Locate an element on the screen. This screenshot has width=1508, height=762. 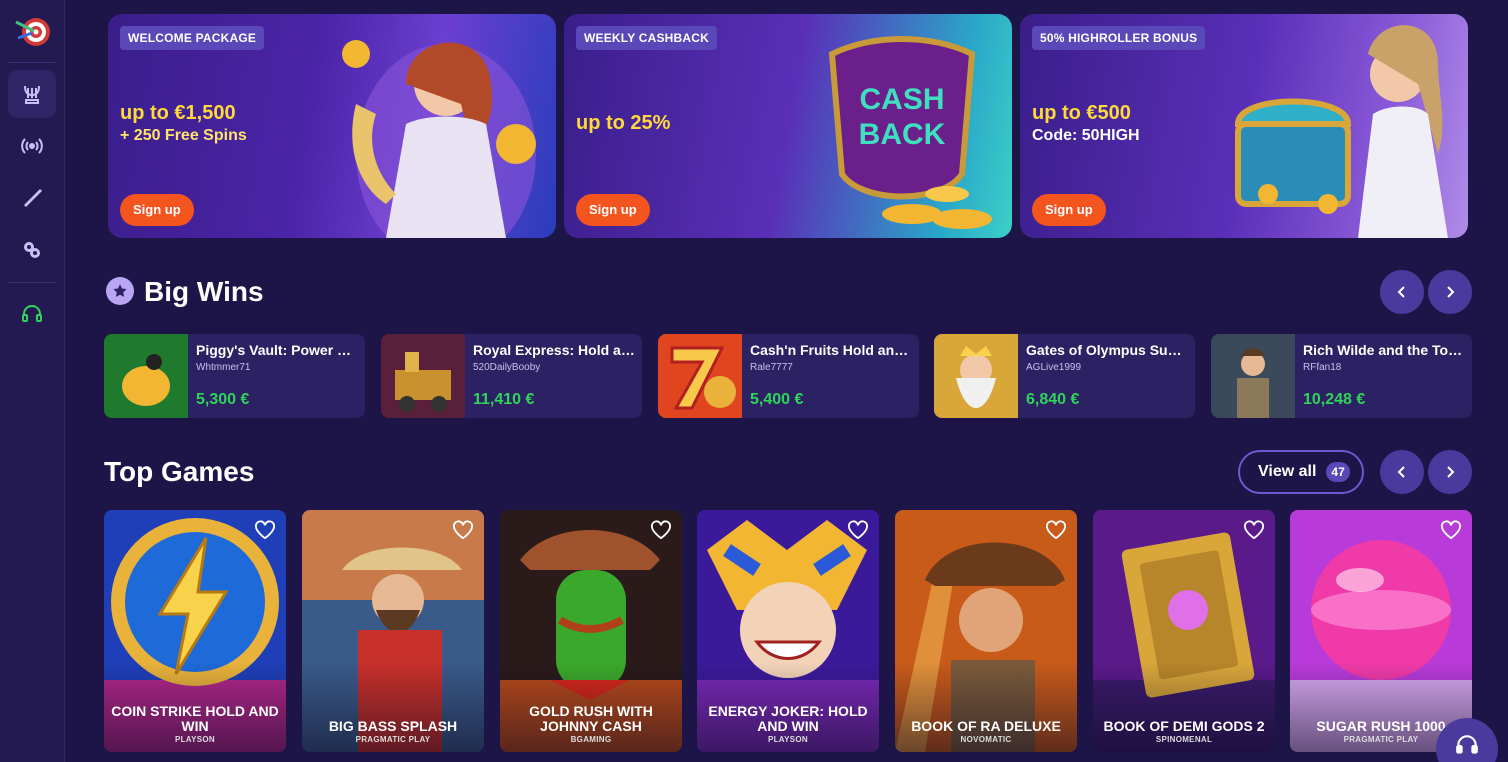
big-wins-next-button is located at coordinates (1450, 292).